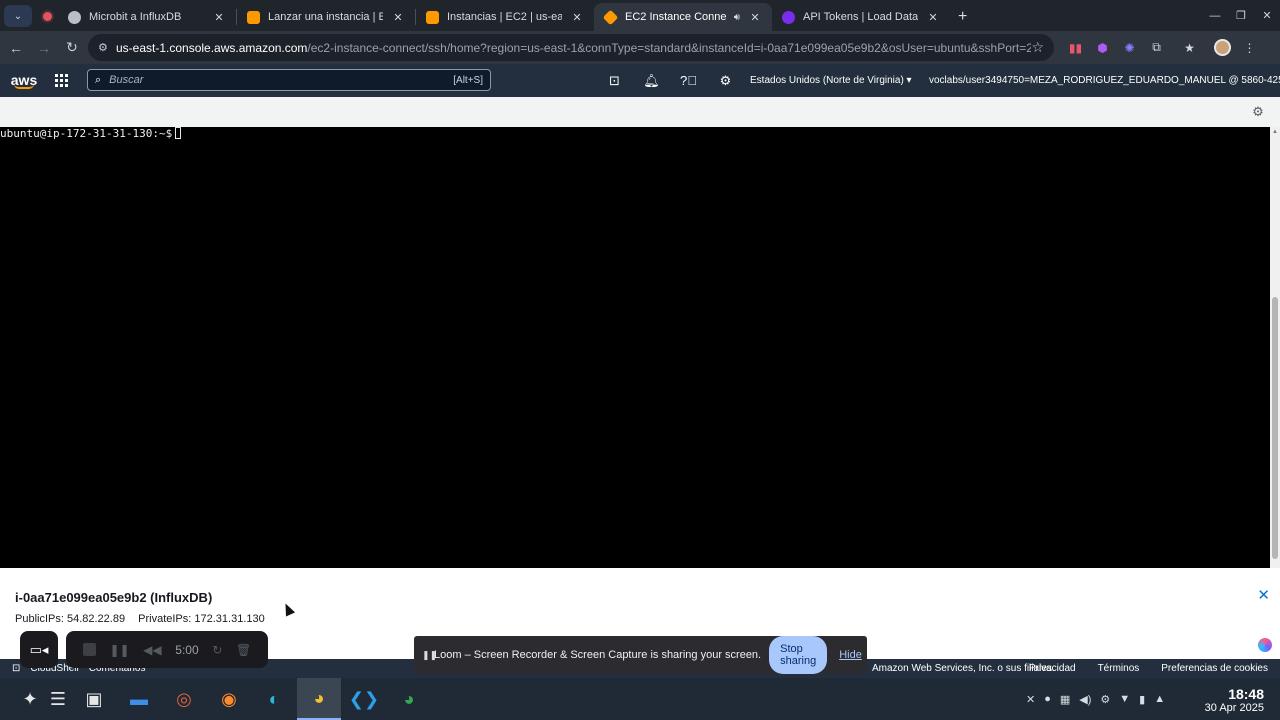 The height and width of the screenshot is (720, 1280). What do you see at coordinates (850, 655) in the screenshot?
I see `hide-link: Hide` at bounding box center [850, 655].